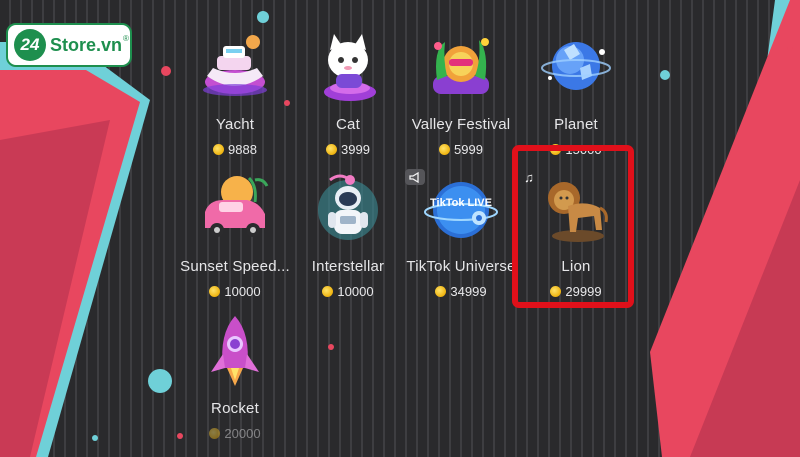 This screenshot has height=457, width=800. I want to click on gift-tiktok-universe: TikTok LIVE TikTok Universe 34999, so click(461, 237).